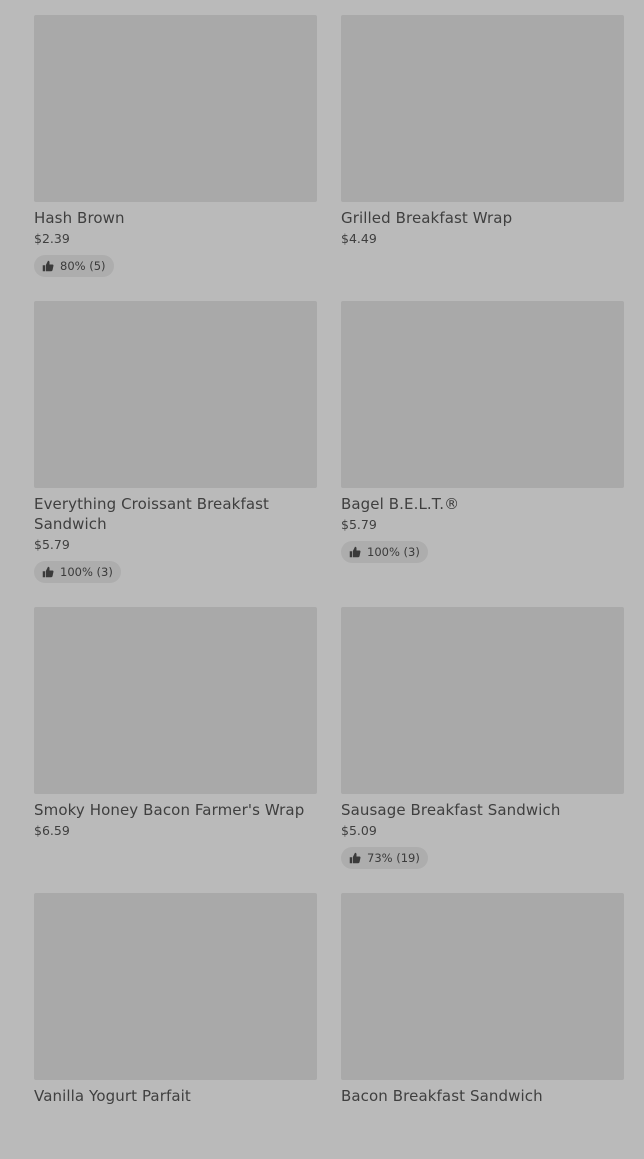  I want to click on item-price: $5.09, so click(359, 830).